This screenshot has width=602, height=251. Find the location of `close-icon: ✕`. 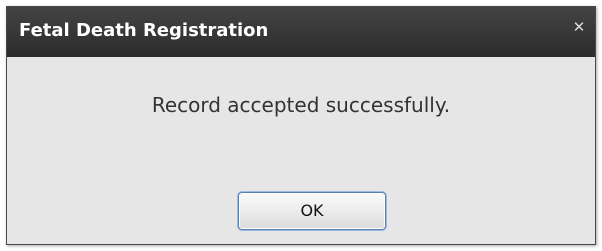

close-icon: ✕ is located at coordinates (579, 27).